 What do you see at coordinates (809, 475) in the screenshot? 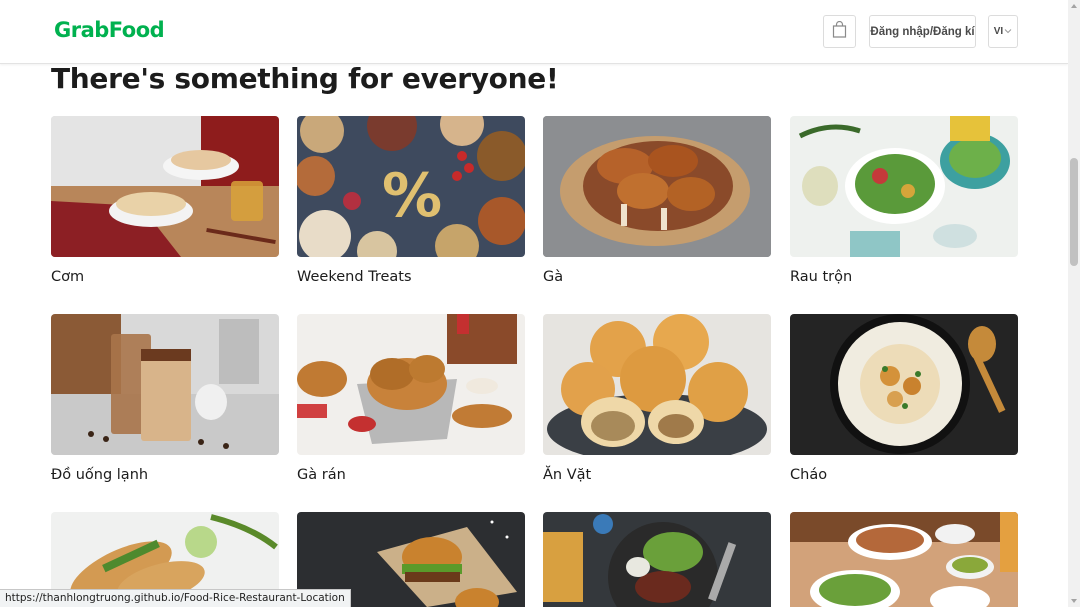
I see `category-label: Cháo` at bounding box center [809, 475].